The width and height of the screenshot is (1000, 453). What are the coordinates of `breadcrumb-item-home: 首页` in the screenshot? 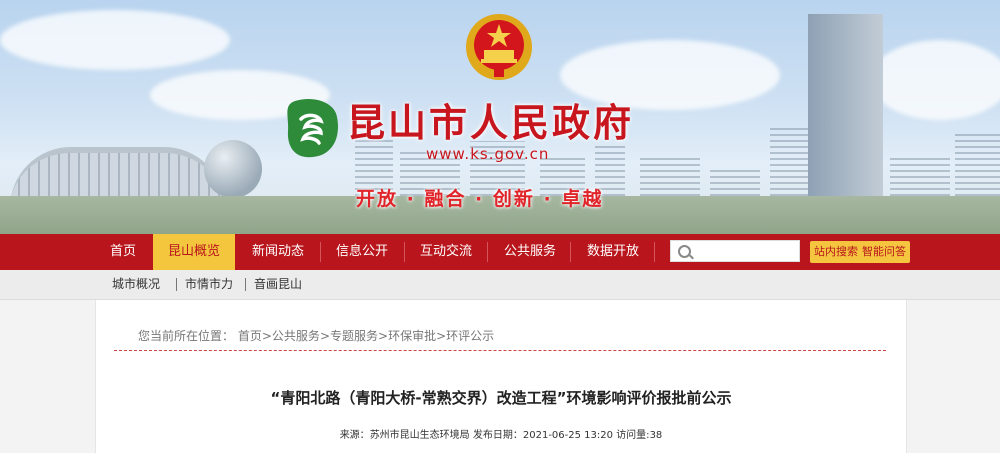 It's located at (250, 336).